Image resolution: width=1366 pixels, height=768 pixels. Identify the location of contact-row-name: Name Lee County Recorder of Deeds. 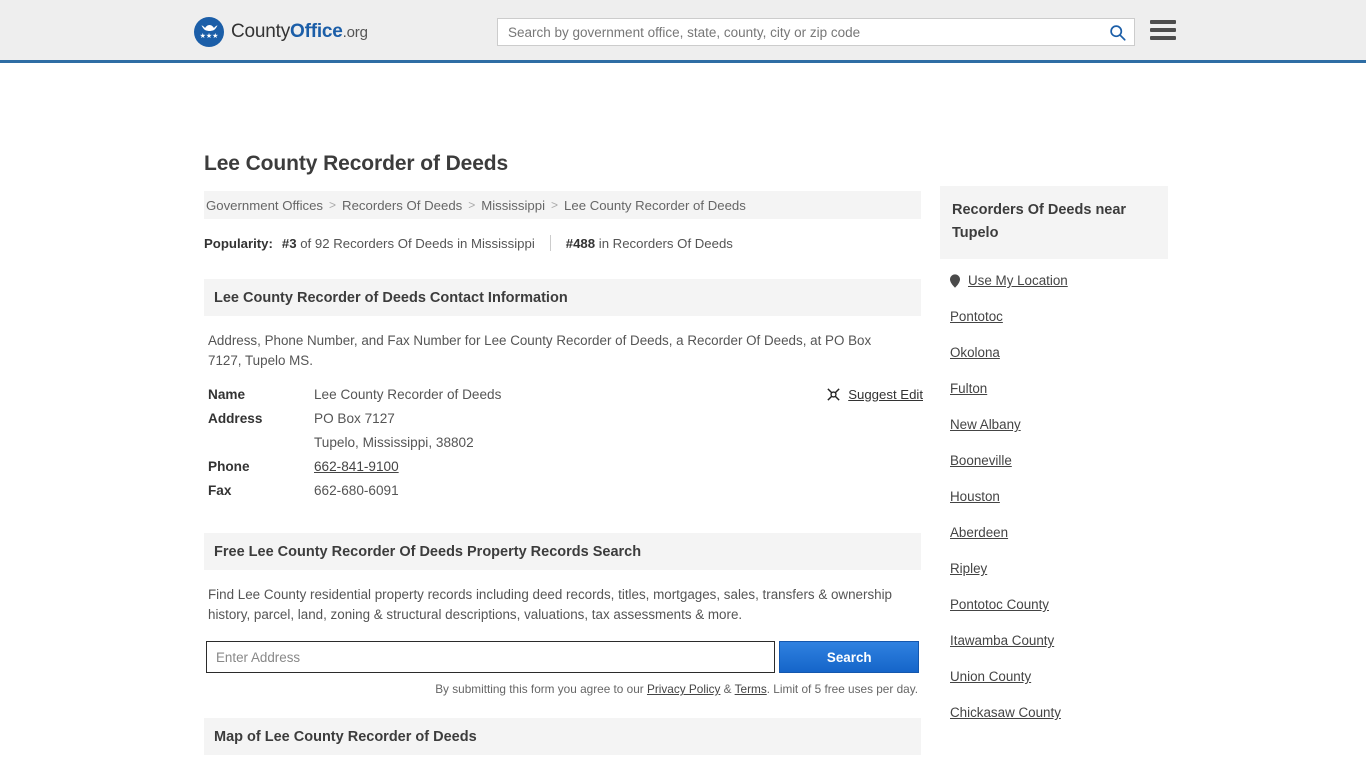
(564, 394).